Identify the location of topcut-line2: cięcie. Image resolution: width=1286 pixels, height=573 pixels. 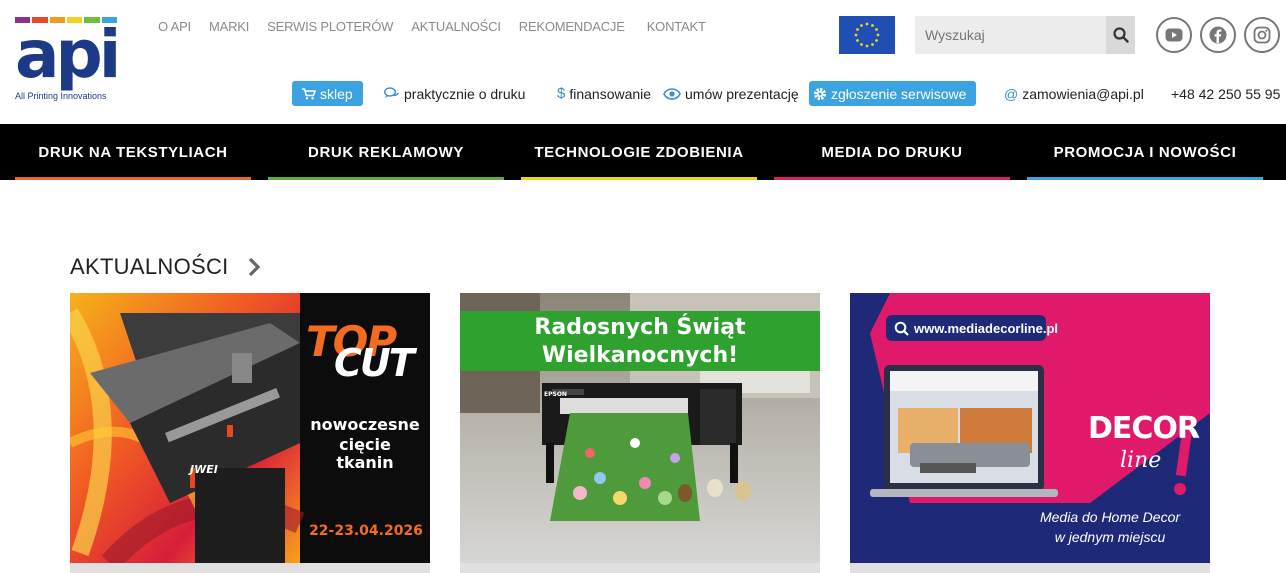
(365, 444).